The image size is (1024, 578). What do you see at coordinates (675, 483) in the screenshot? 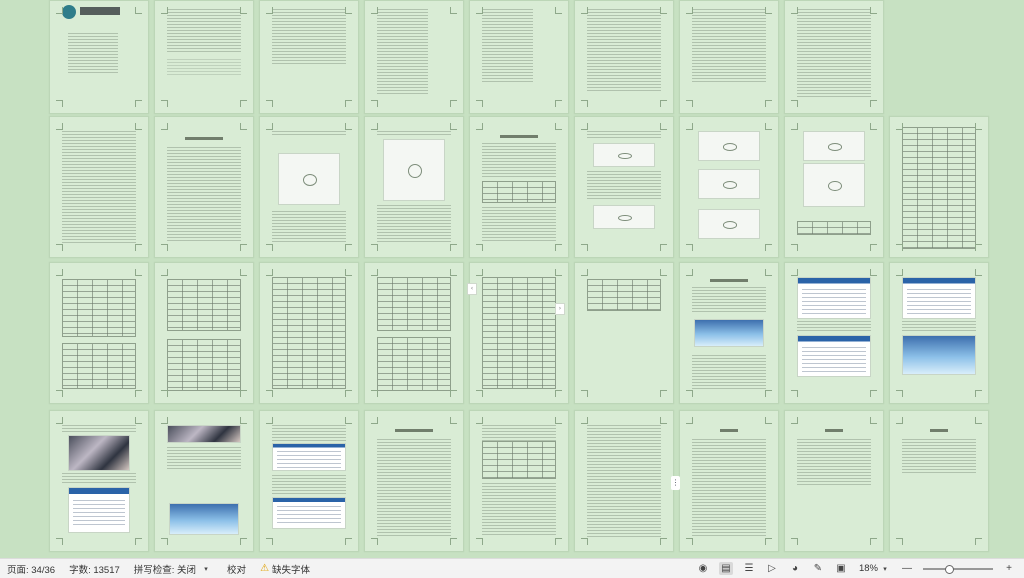
I see `drag-handle-icon: ⋮` at bounding box center [675, 483].